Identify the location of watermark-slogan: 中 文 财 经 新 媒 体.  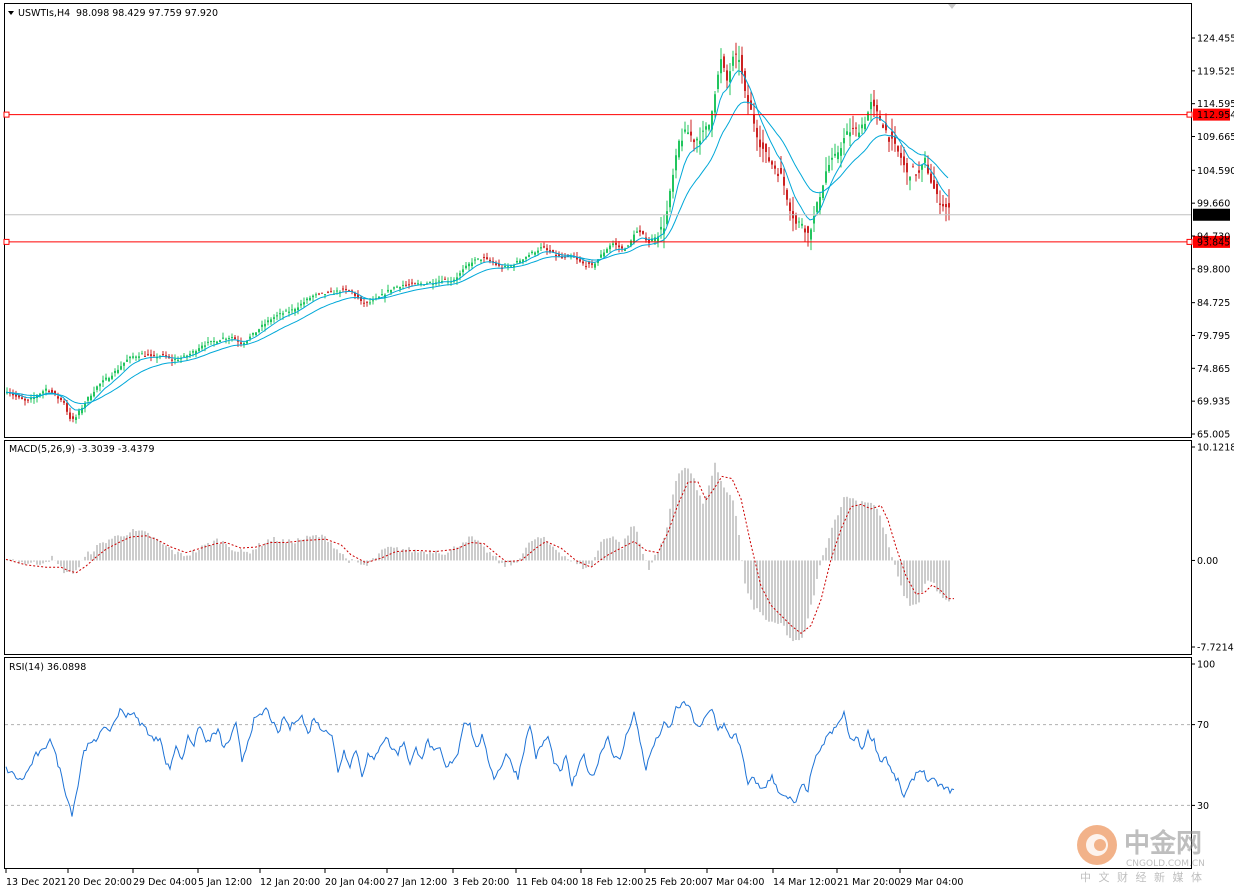
(1142, 877).